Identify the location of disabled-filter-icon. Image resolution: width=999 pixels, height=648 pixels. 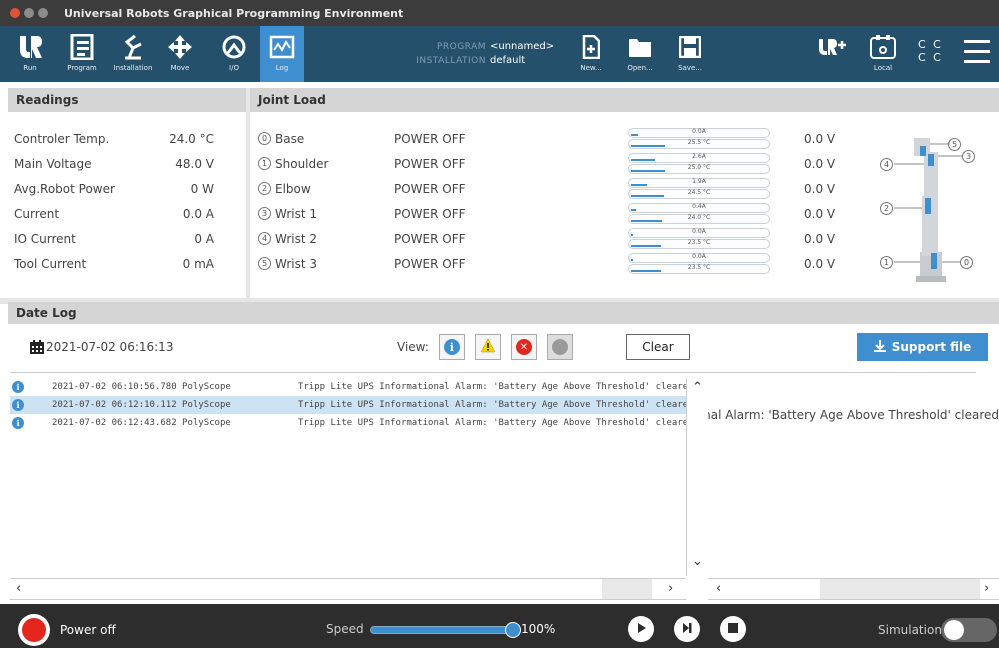
(559, 347).